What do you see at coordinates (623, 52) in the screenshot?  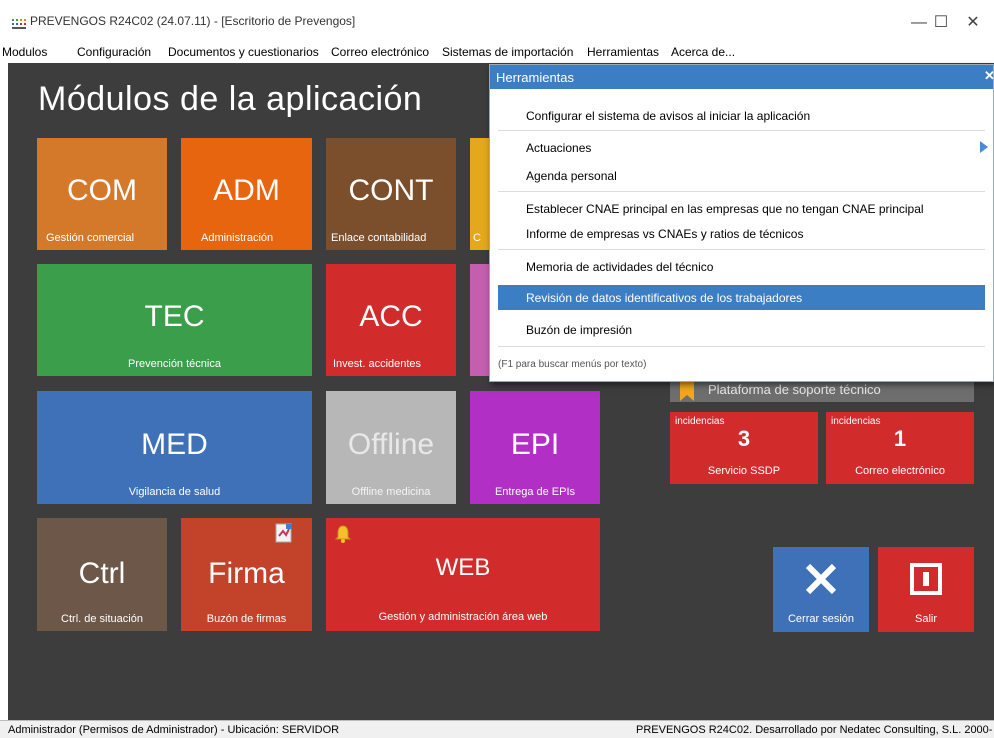 I see `menu-herramientas: Herramientas` at bounding box center [623, 52].